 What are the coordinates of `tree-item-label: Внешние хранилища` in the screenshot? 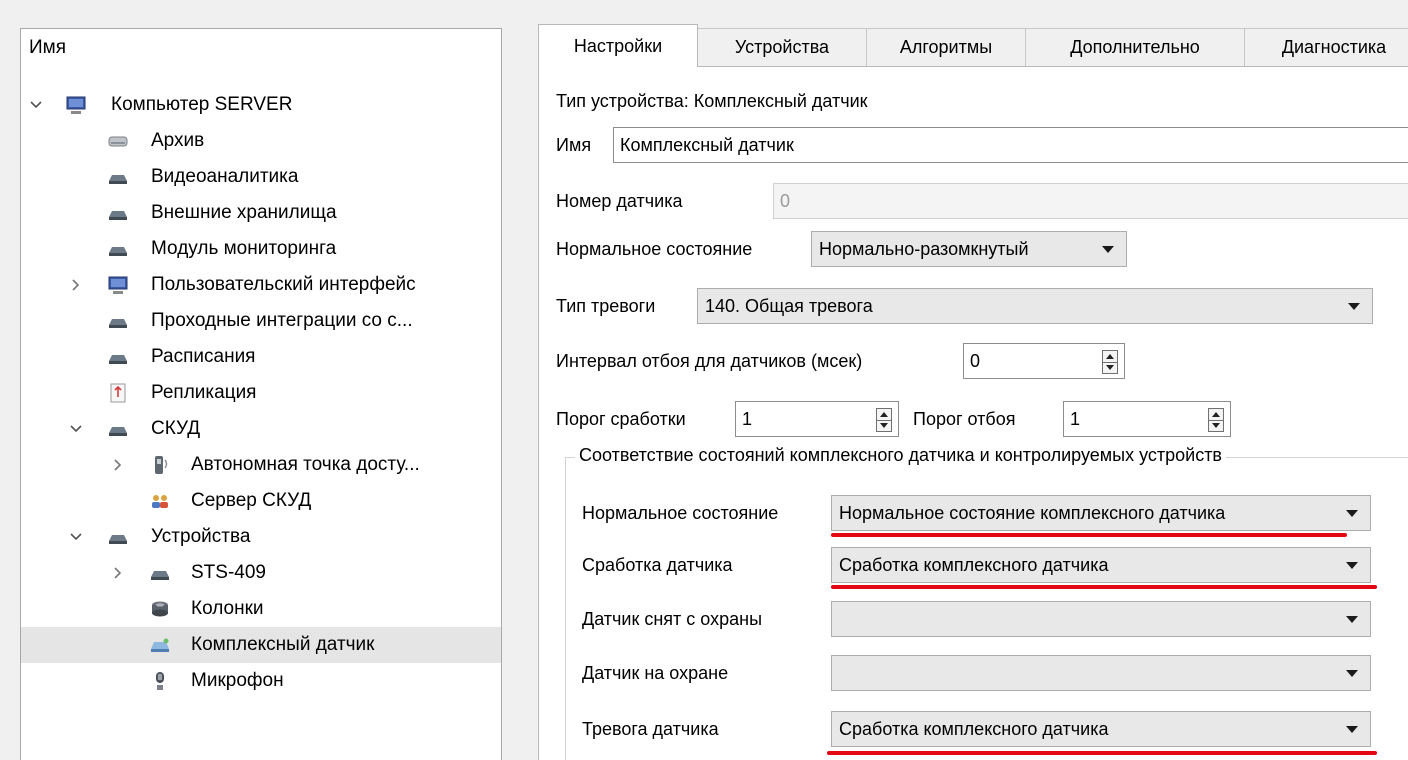 It's located at (244, 212).